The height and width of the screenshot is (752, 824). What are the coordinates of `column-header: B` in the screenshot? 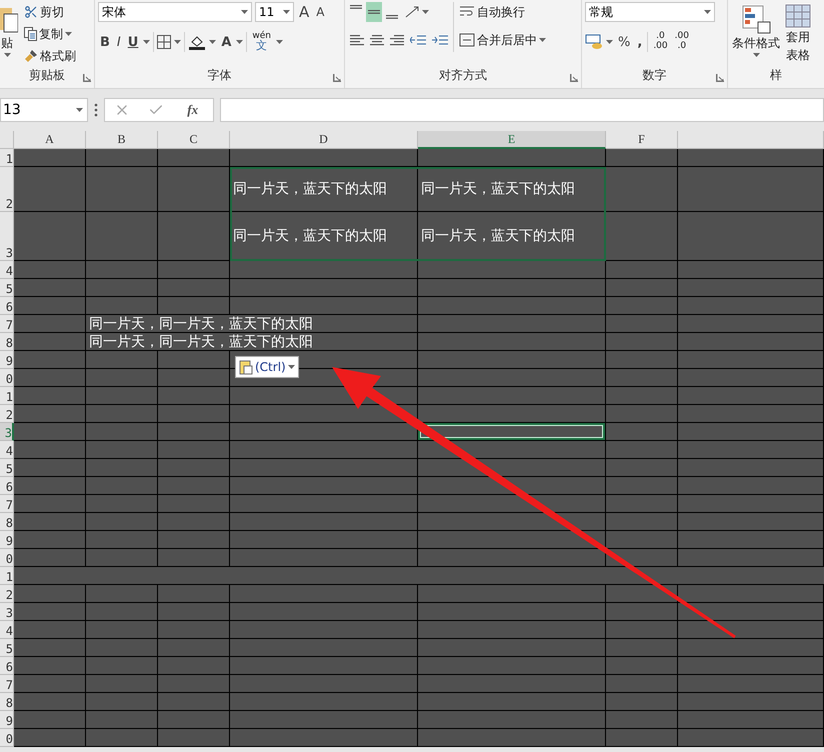 It's located at (122, 140).